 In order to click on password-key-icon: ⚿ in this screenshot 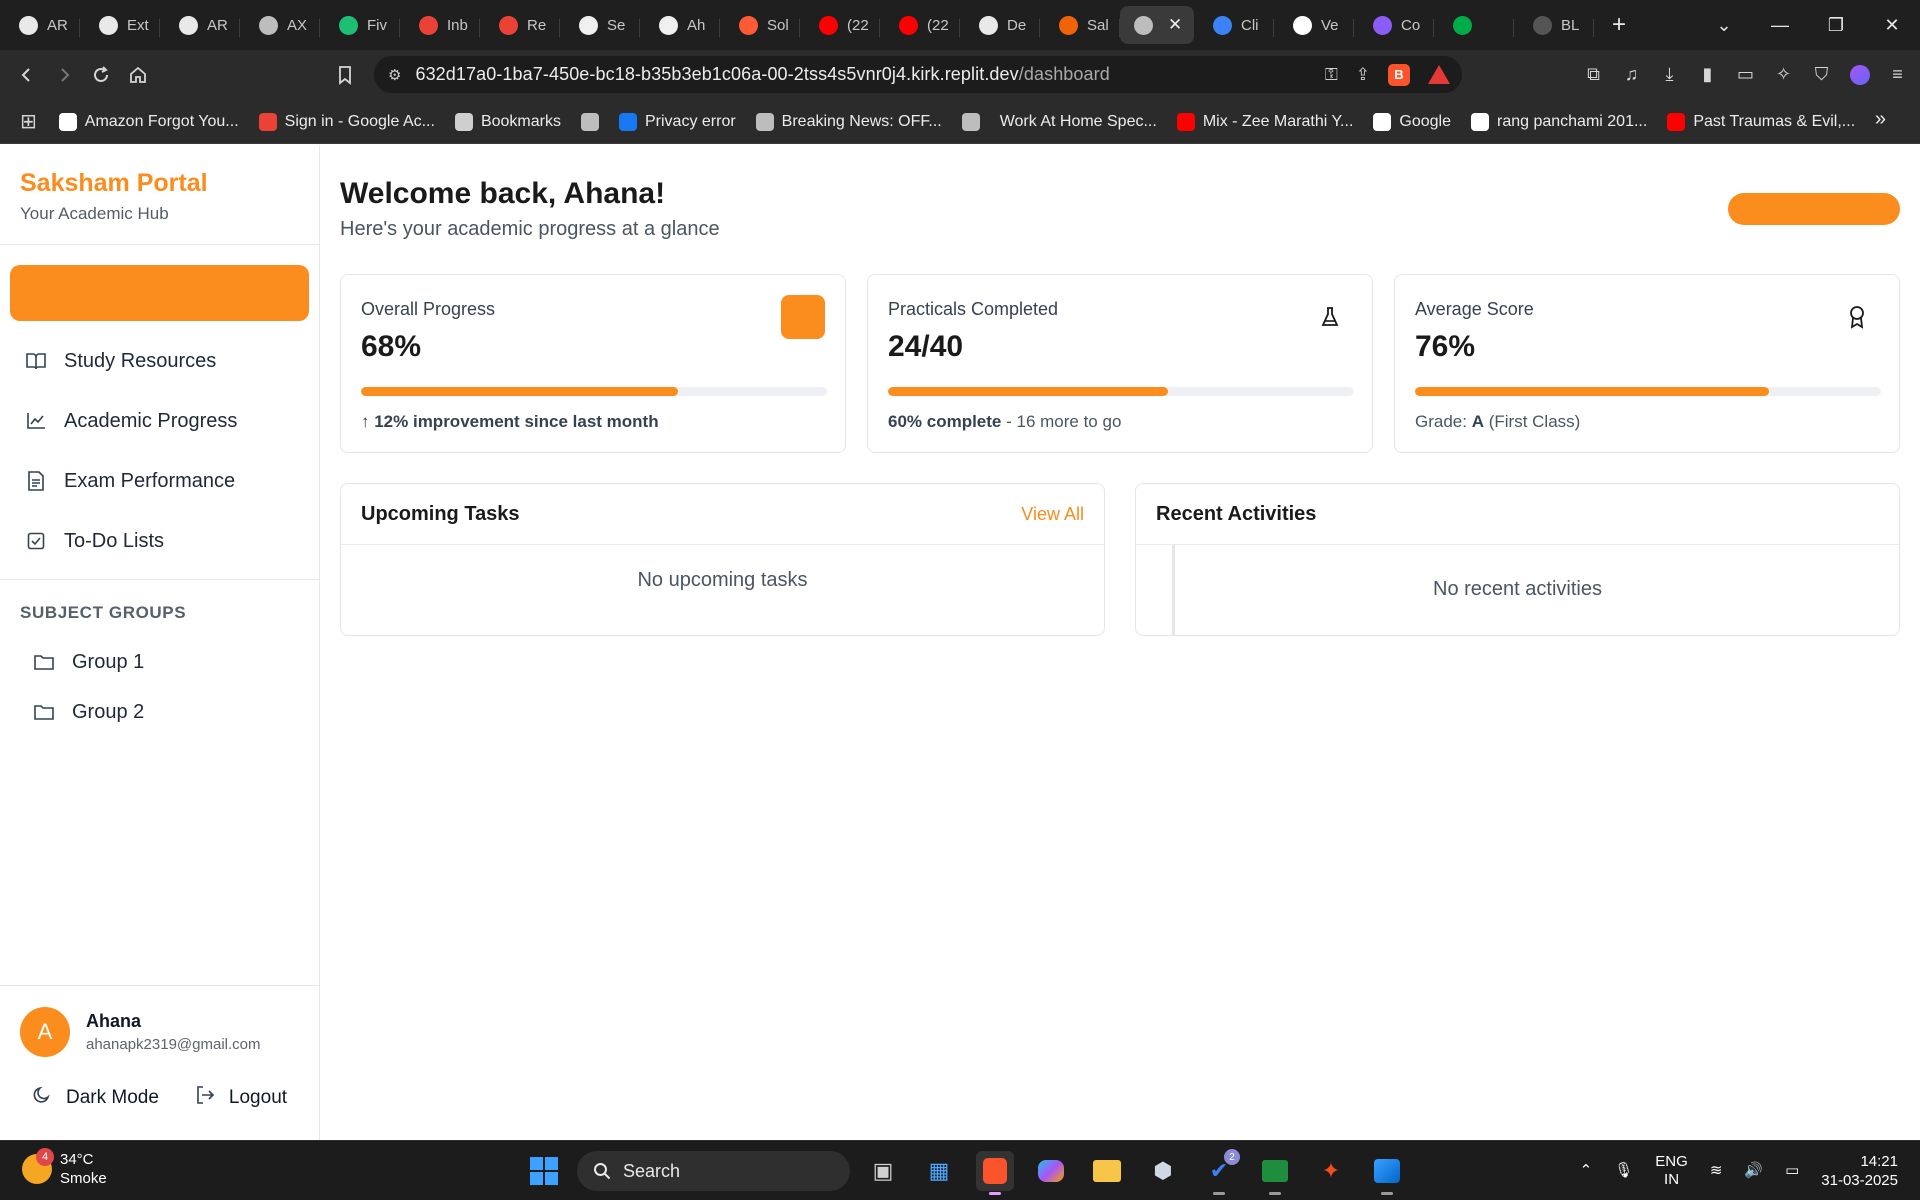, I will do `click(1331, 75)`.